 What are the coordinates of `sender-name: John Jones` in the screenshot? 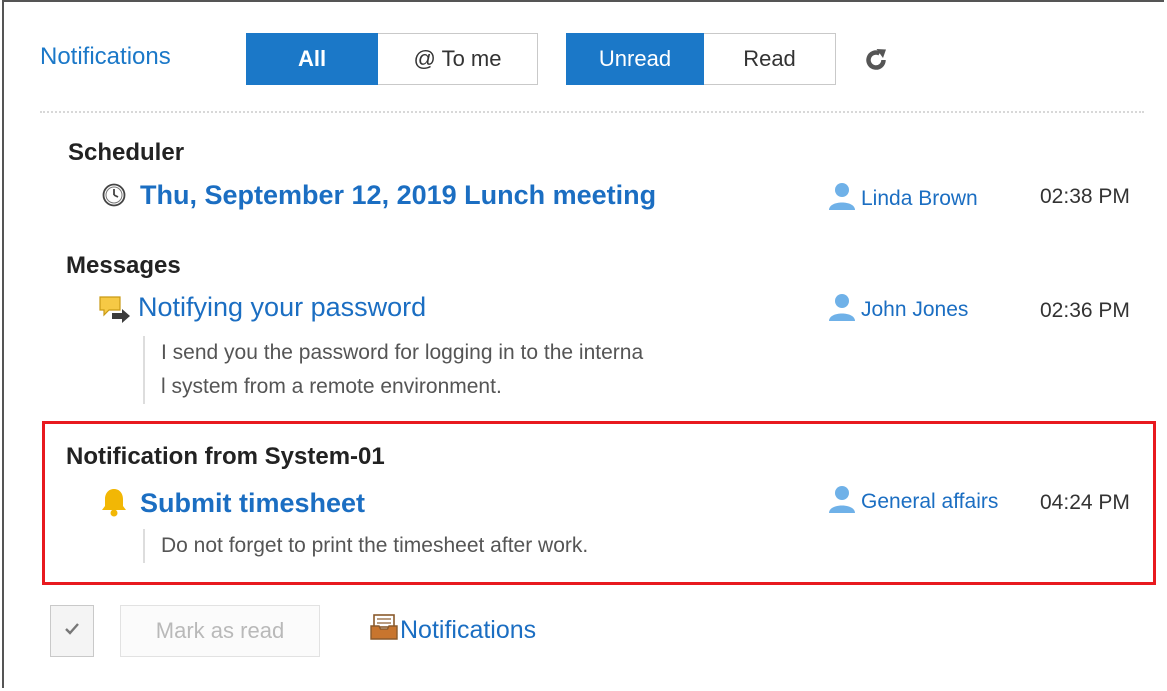 It's located at (915, 309).